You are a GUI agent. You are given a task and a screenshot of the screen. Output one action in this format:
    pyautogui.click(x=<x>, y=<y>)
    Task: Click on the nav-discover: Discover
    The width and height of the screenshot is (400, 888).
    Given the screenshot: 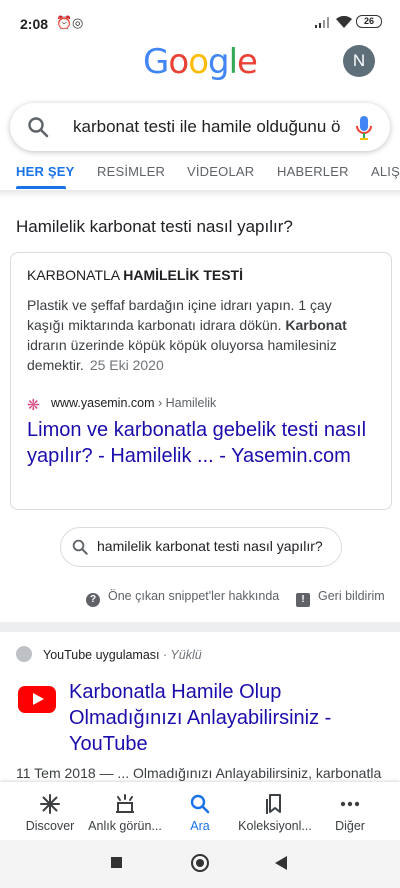 What is the action you would take?
    pyautogui.click(x=50, y=811)
    